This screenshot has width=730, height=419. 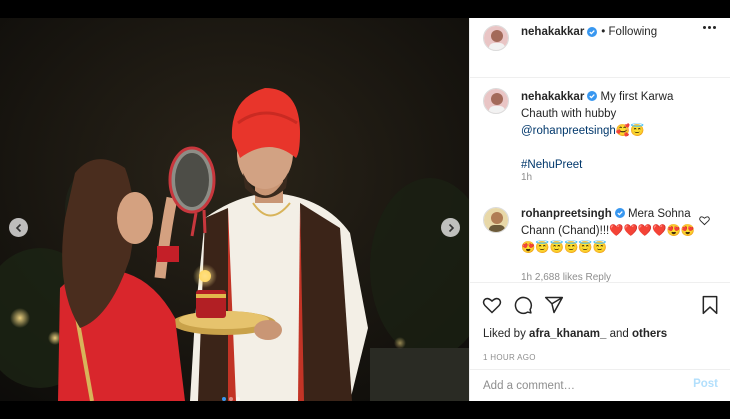 What do you see at coordinates (492, 305) in the screenshot?
I see `heart-icon` at bounding box center [492, 305].